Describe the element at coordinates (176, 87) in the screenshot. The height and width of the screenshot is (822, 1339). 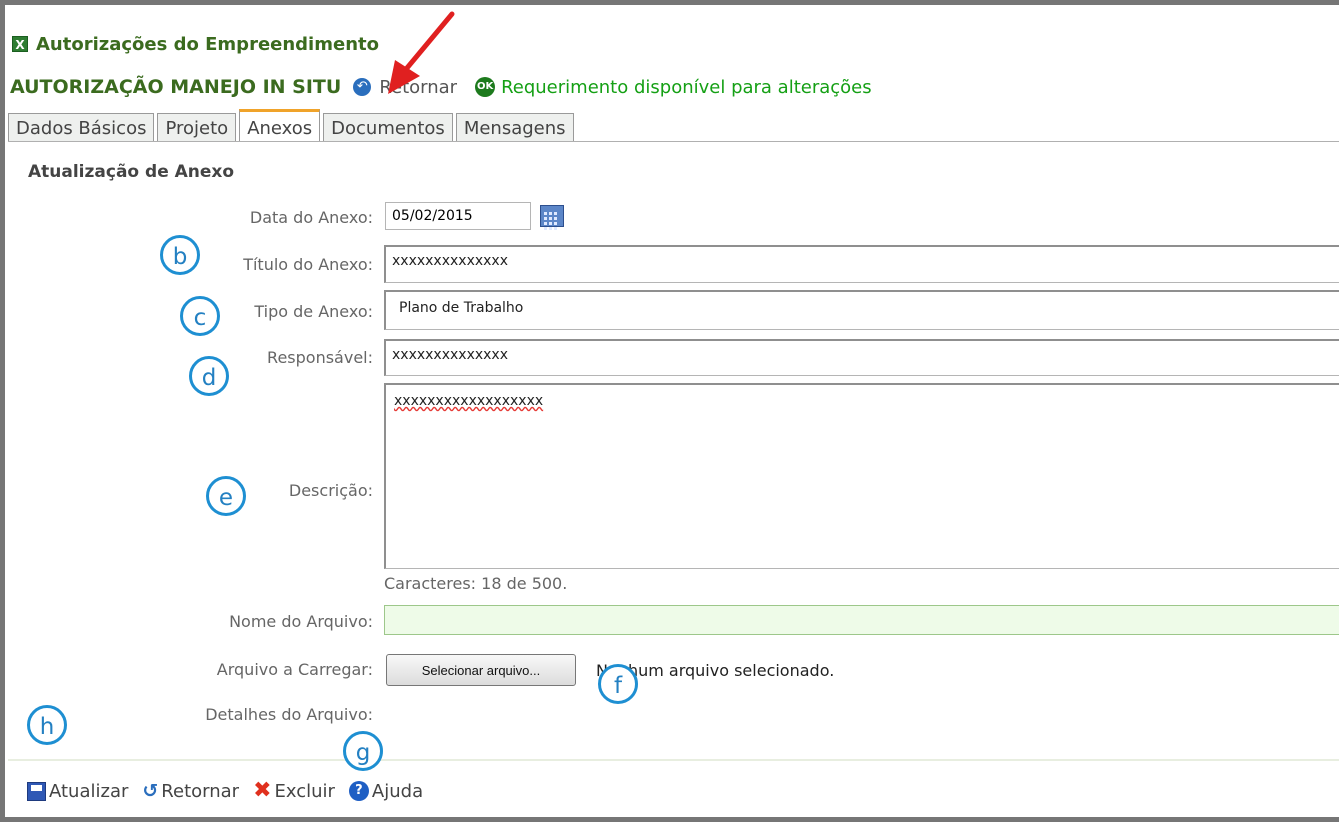
I see `authorization-title: AUTORIZAÇÃO MANEJO IN SITU` at that location.